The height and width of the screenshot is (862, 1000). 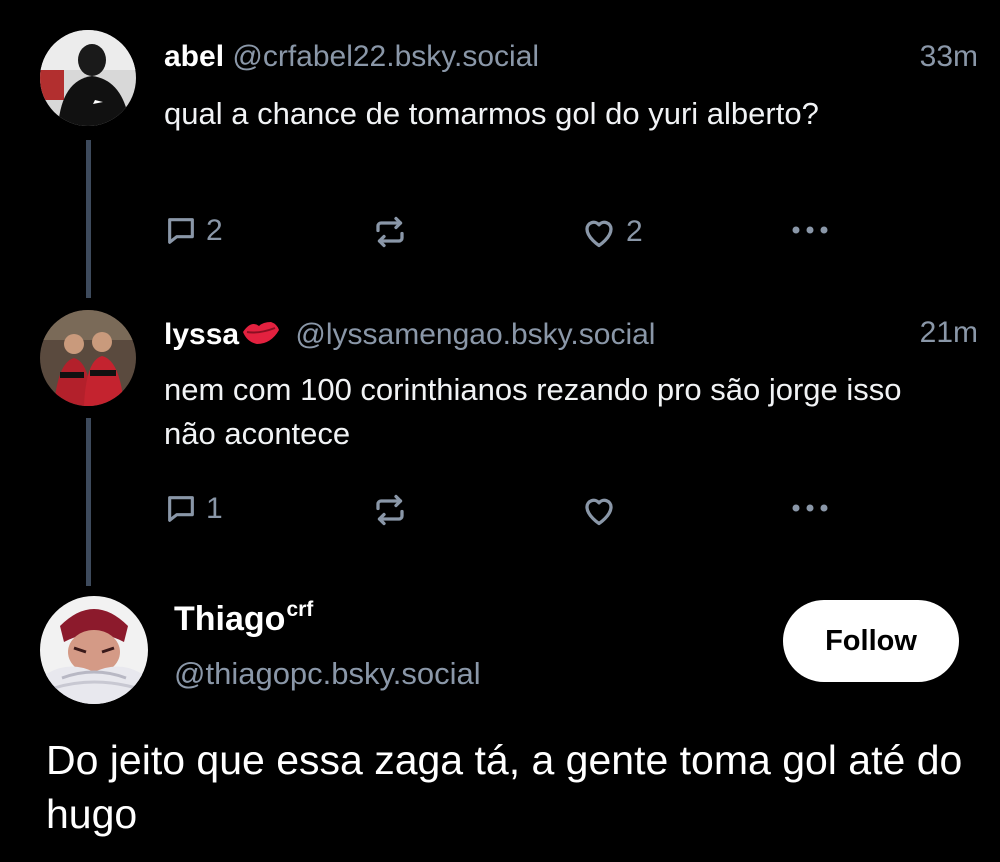 What do you see at coordinates (871, 641) in the screenshot?
I see `follow-button: Follow` at bounding box center [871, 641].